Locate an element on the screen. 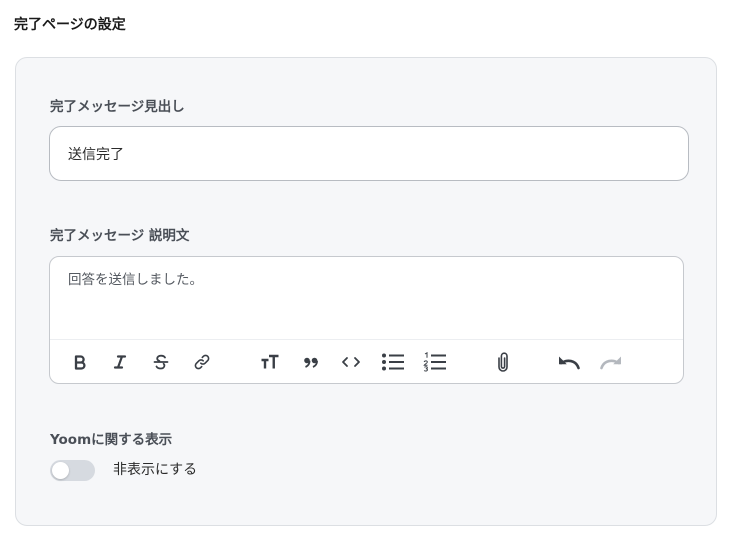 This screenshot has width=733, height=545. paperclip-icon is located at coordinates (503, 362).